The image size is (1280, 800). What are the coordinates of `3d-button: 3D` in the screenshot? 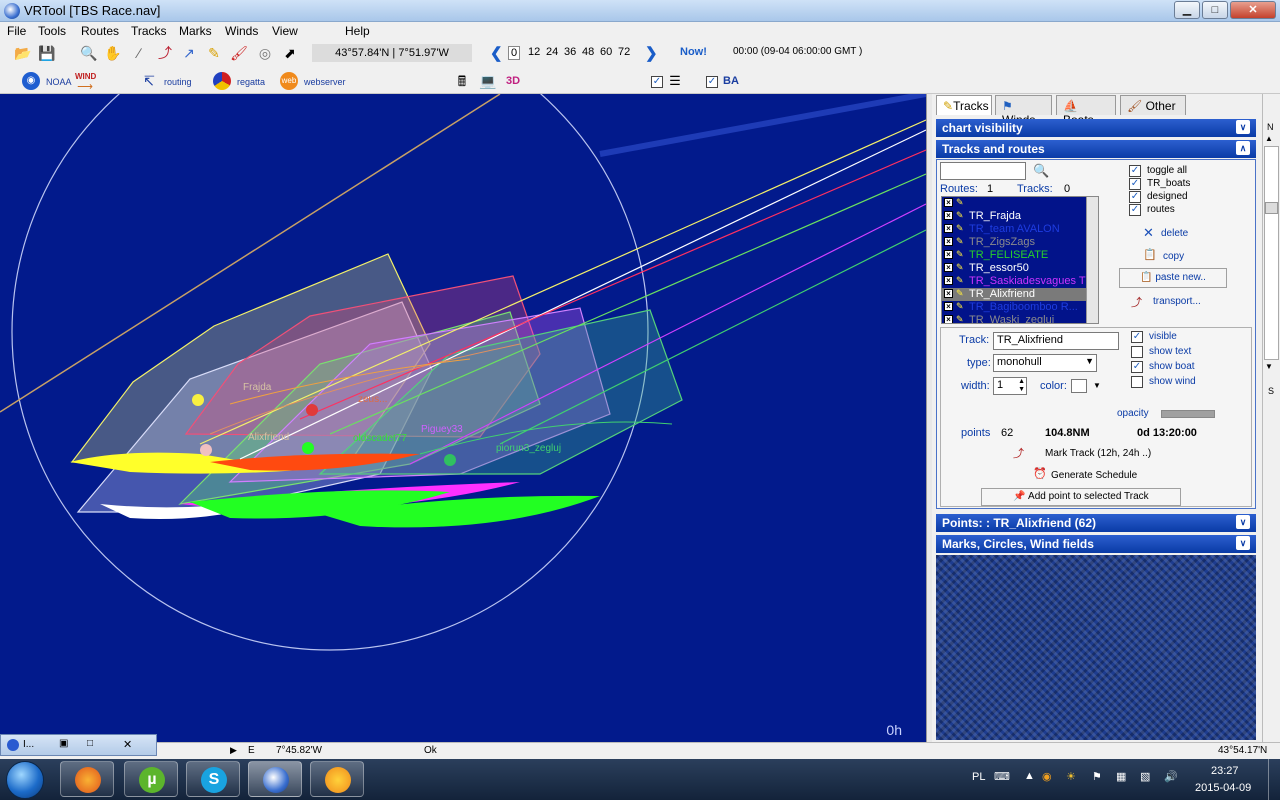 It's located at (513, 81).